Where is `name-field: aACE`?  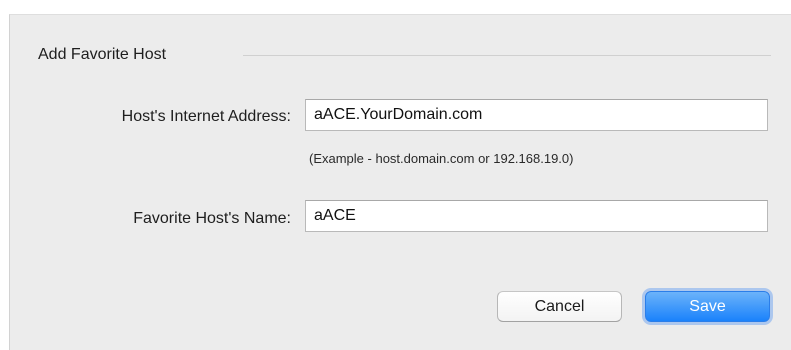 name-field: aACE is located at coordinates (536, 216).